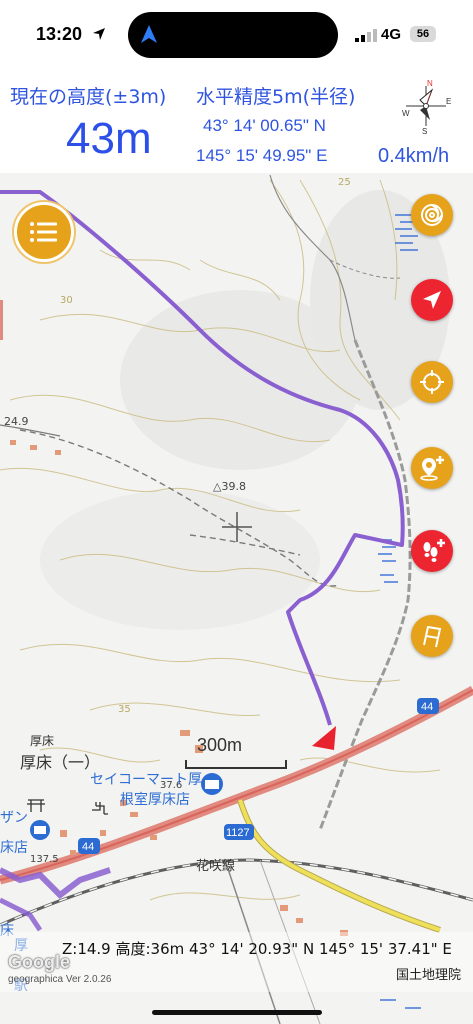  What do you see at coordinates (414, 156) in the screenshot?
I see `speed-value: 0.4km/h` at bounding box center [414, 156].